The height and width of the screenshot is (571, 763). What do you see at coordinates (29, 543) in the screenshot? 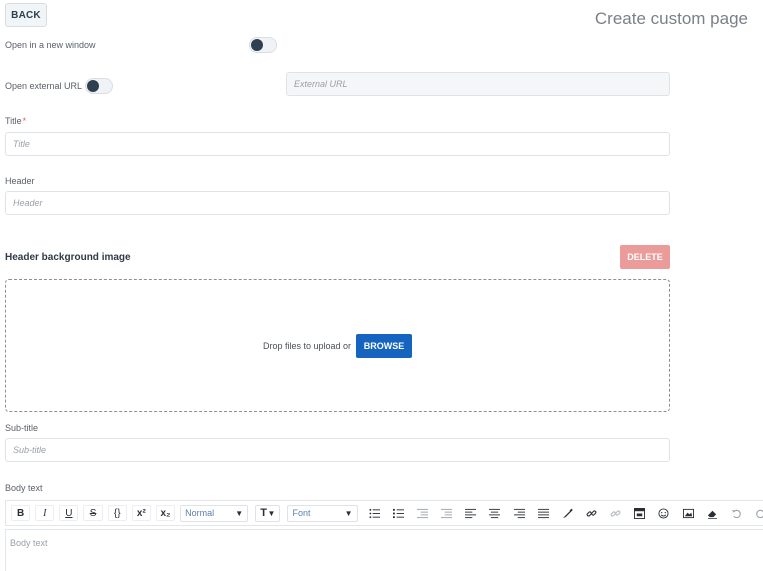
I see `body-text-placeholder: Body text` at bounding box center [29, 543].